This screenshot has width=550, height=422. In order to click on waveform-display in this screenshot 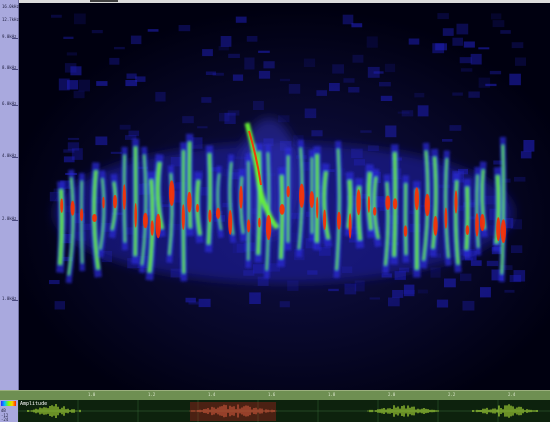, I will do `click(284, 411)`.